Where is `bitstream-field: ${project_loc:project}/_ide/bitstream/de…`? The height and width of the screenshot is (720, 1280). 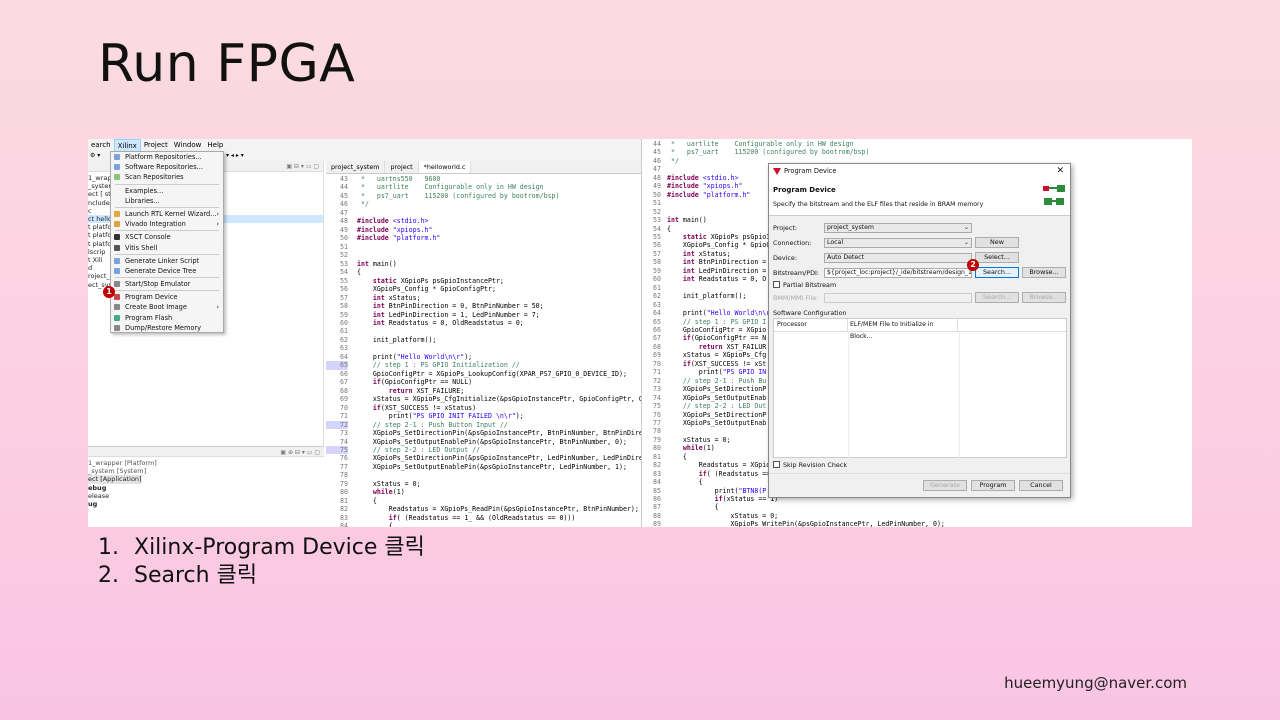 bitstream-field: ${project_loc:project}/_ide/bitstream/de… is located at coordinates (898, 273).